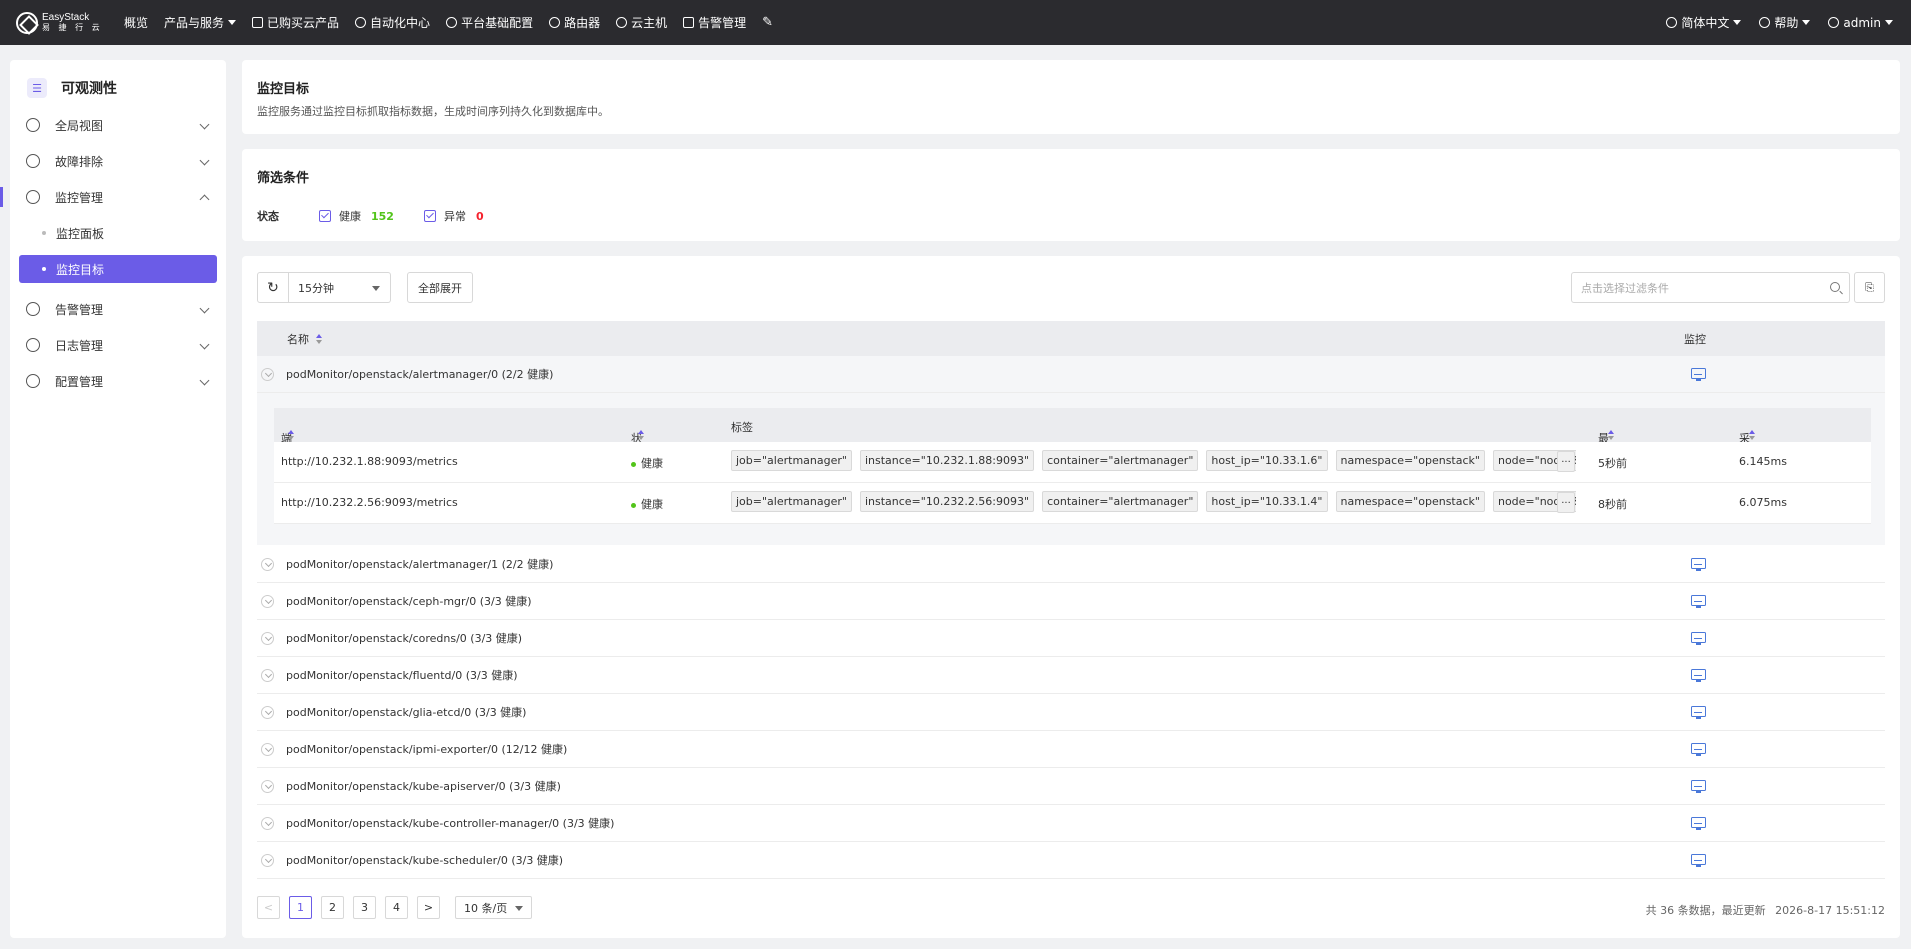  What do you see at coordinates (300, 907) in the screenshot?
I see `page-button: 1` at bounding box center [300, 907].